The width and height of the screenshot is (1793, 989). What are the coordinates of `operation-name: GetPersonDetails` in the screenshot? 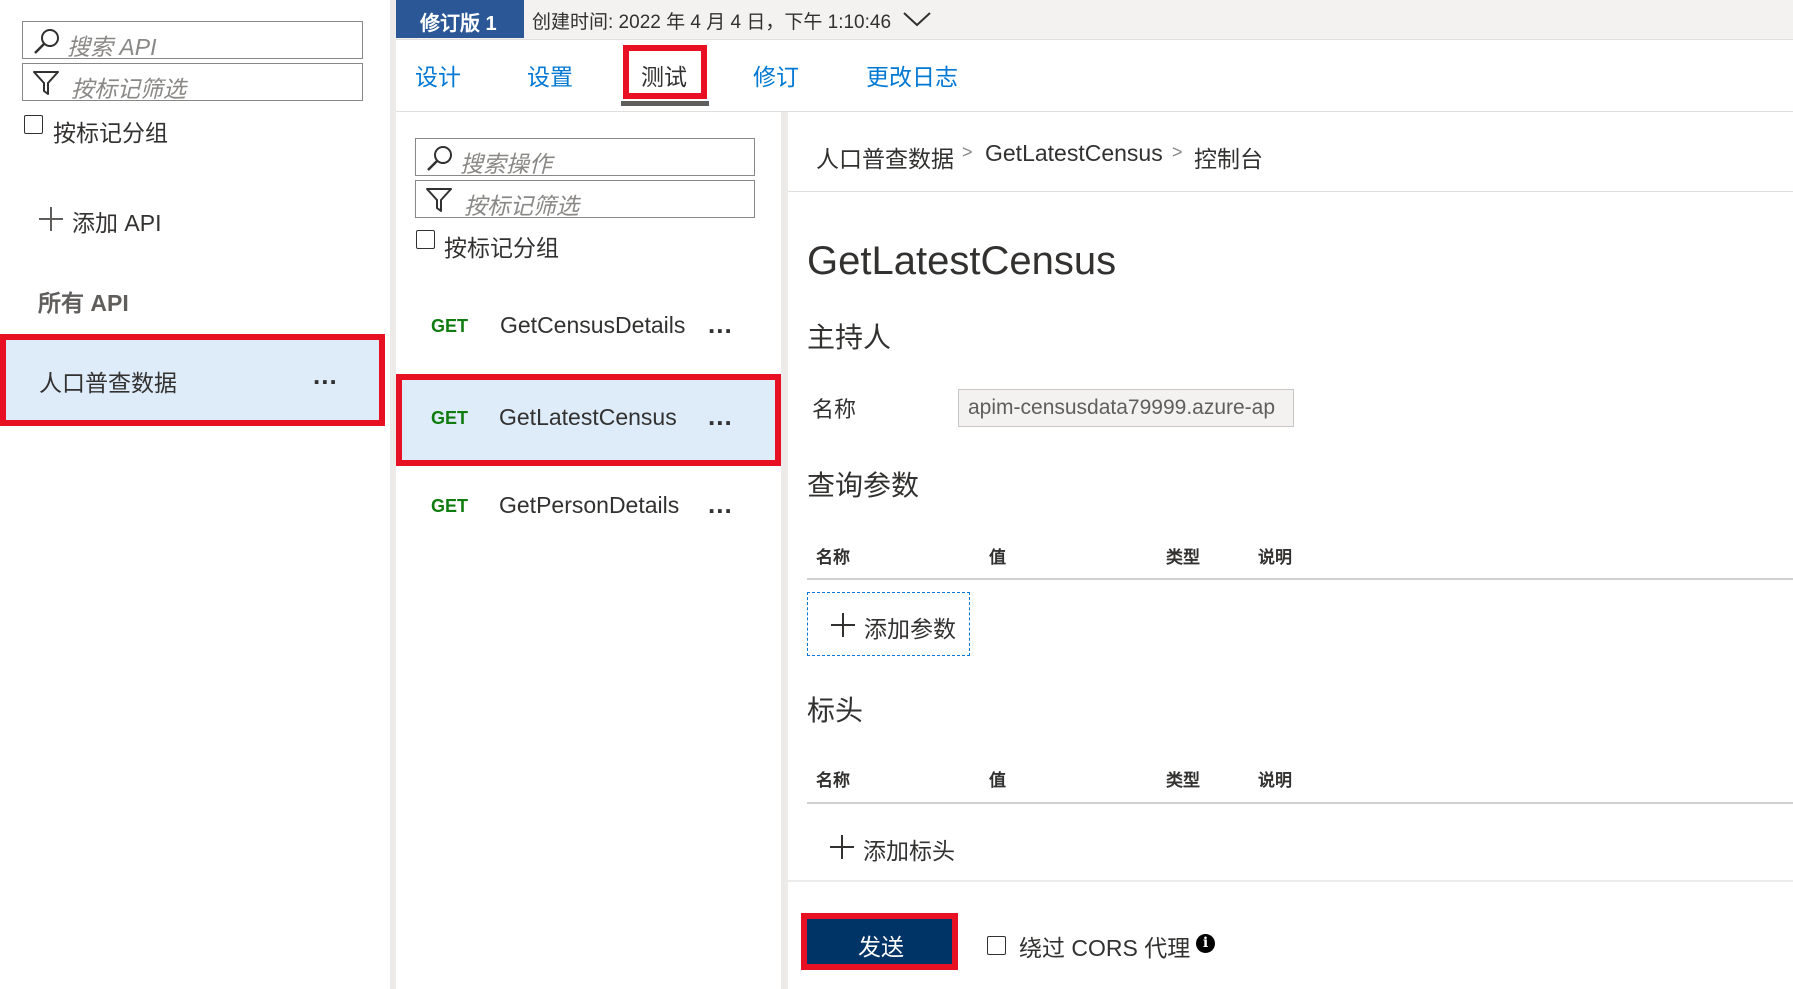 It's located at (589, 505).